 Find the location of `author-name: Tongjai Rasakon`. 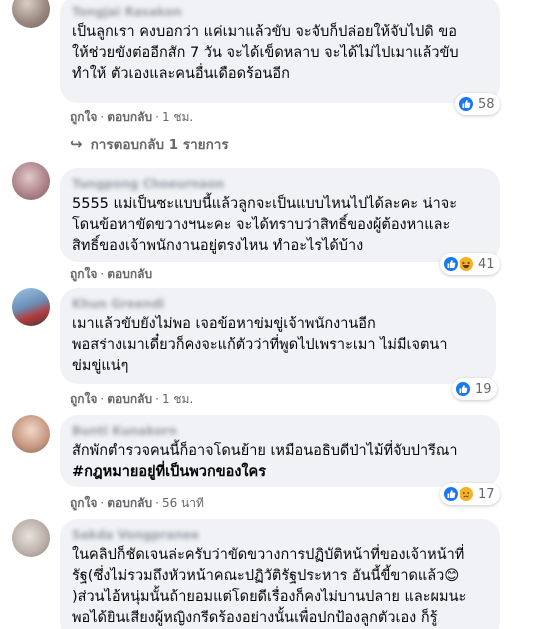

author-name: Tongjai Rasakon is located at coordinates (280, 12).